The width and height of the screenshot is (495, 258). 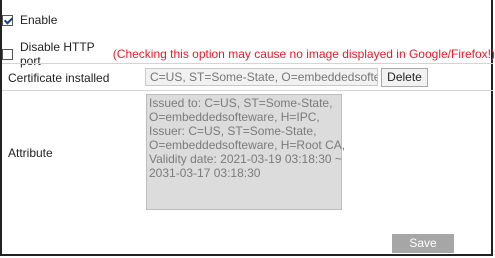 I want to click on enable-row: Enable, so click(x=29, y=20).